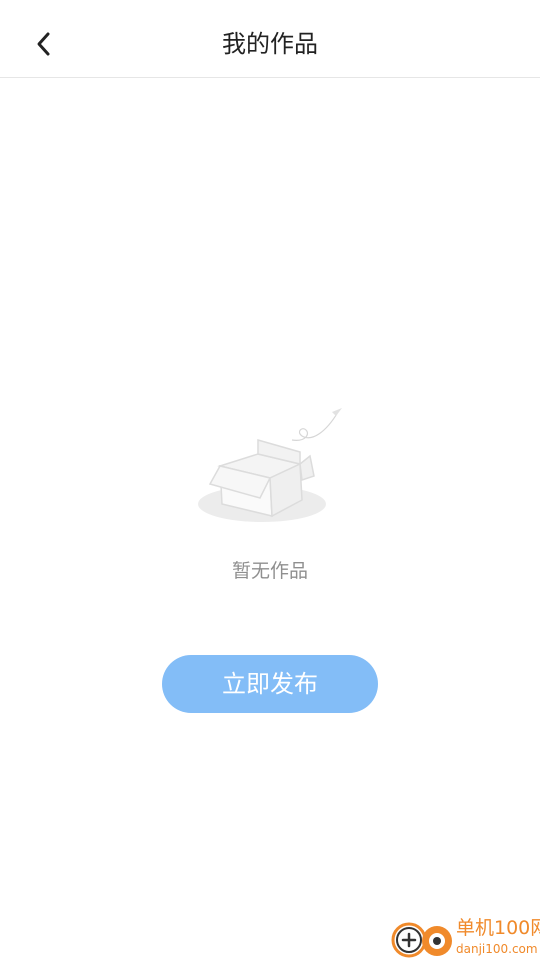  Describe the element at coordinates (270, 465) in the screenshot. I see `empty-box-icon` at that location.